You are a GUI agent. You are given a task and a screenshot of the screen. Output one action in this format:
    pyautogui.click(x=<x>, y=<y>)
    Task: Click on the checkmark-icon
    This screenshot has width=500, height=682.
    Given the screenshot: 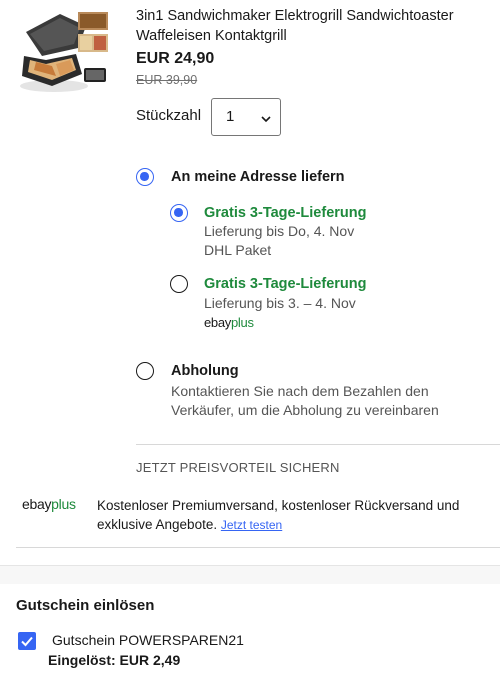 What is the action you would take?
    pyautogui.click(x=27, y=641)
    